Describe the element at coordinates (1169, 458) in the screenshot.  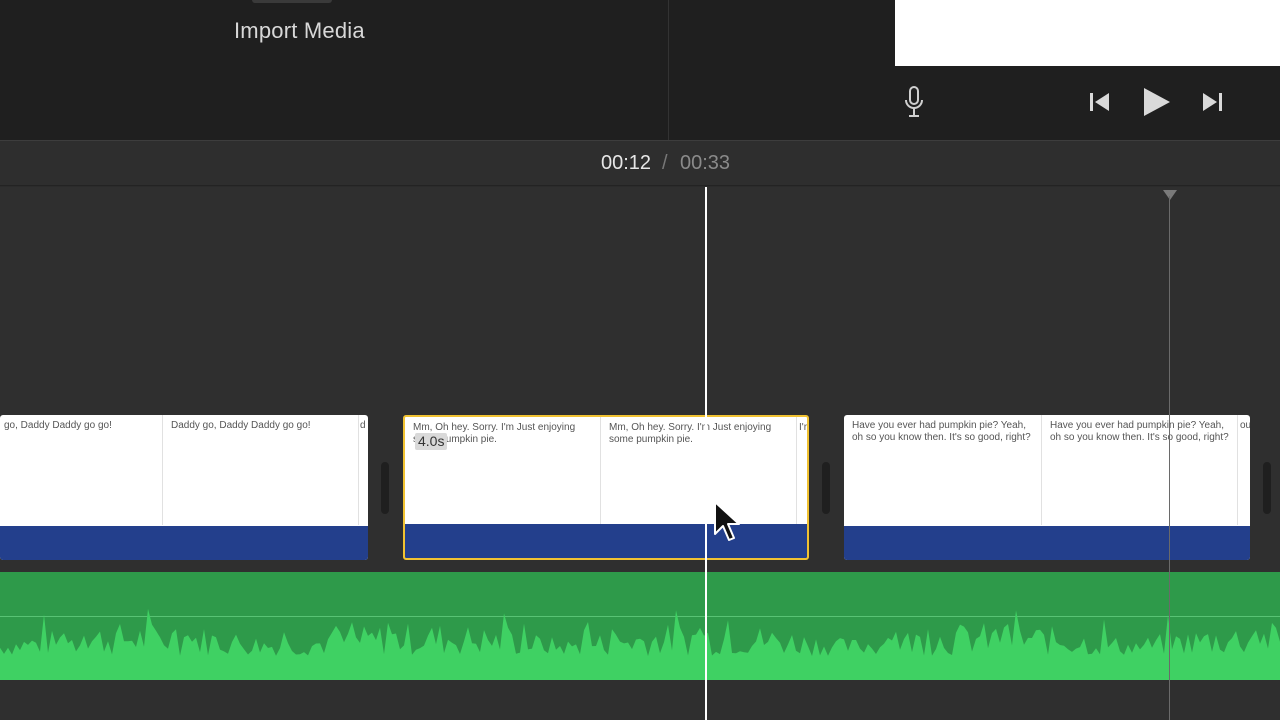
I see `end-marker-line` at that location.